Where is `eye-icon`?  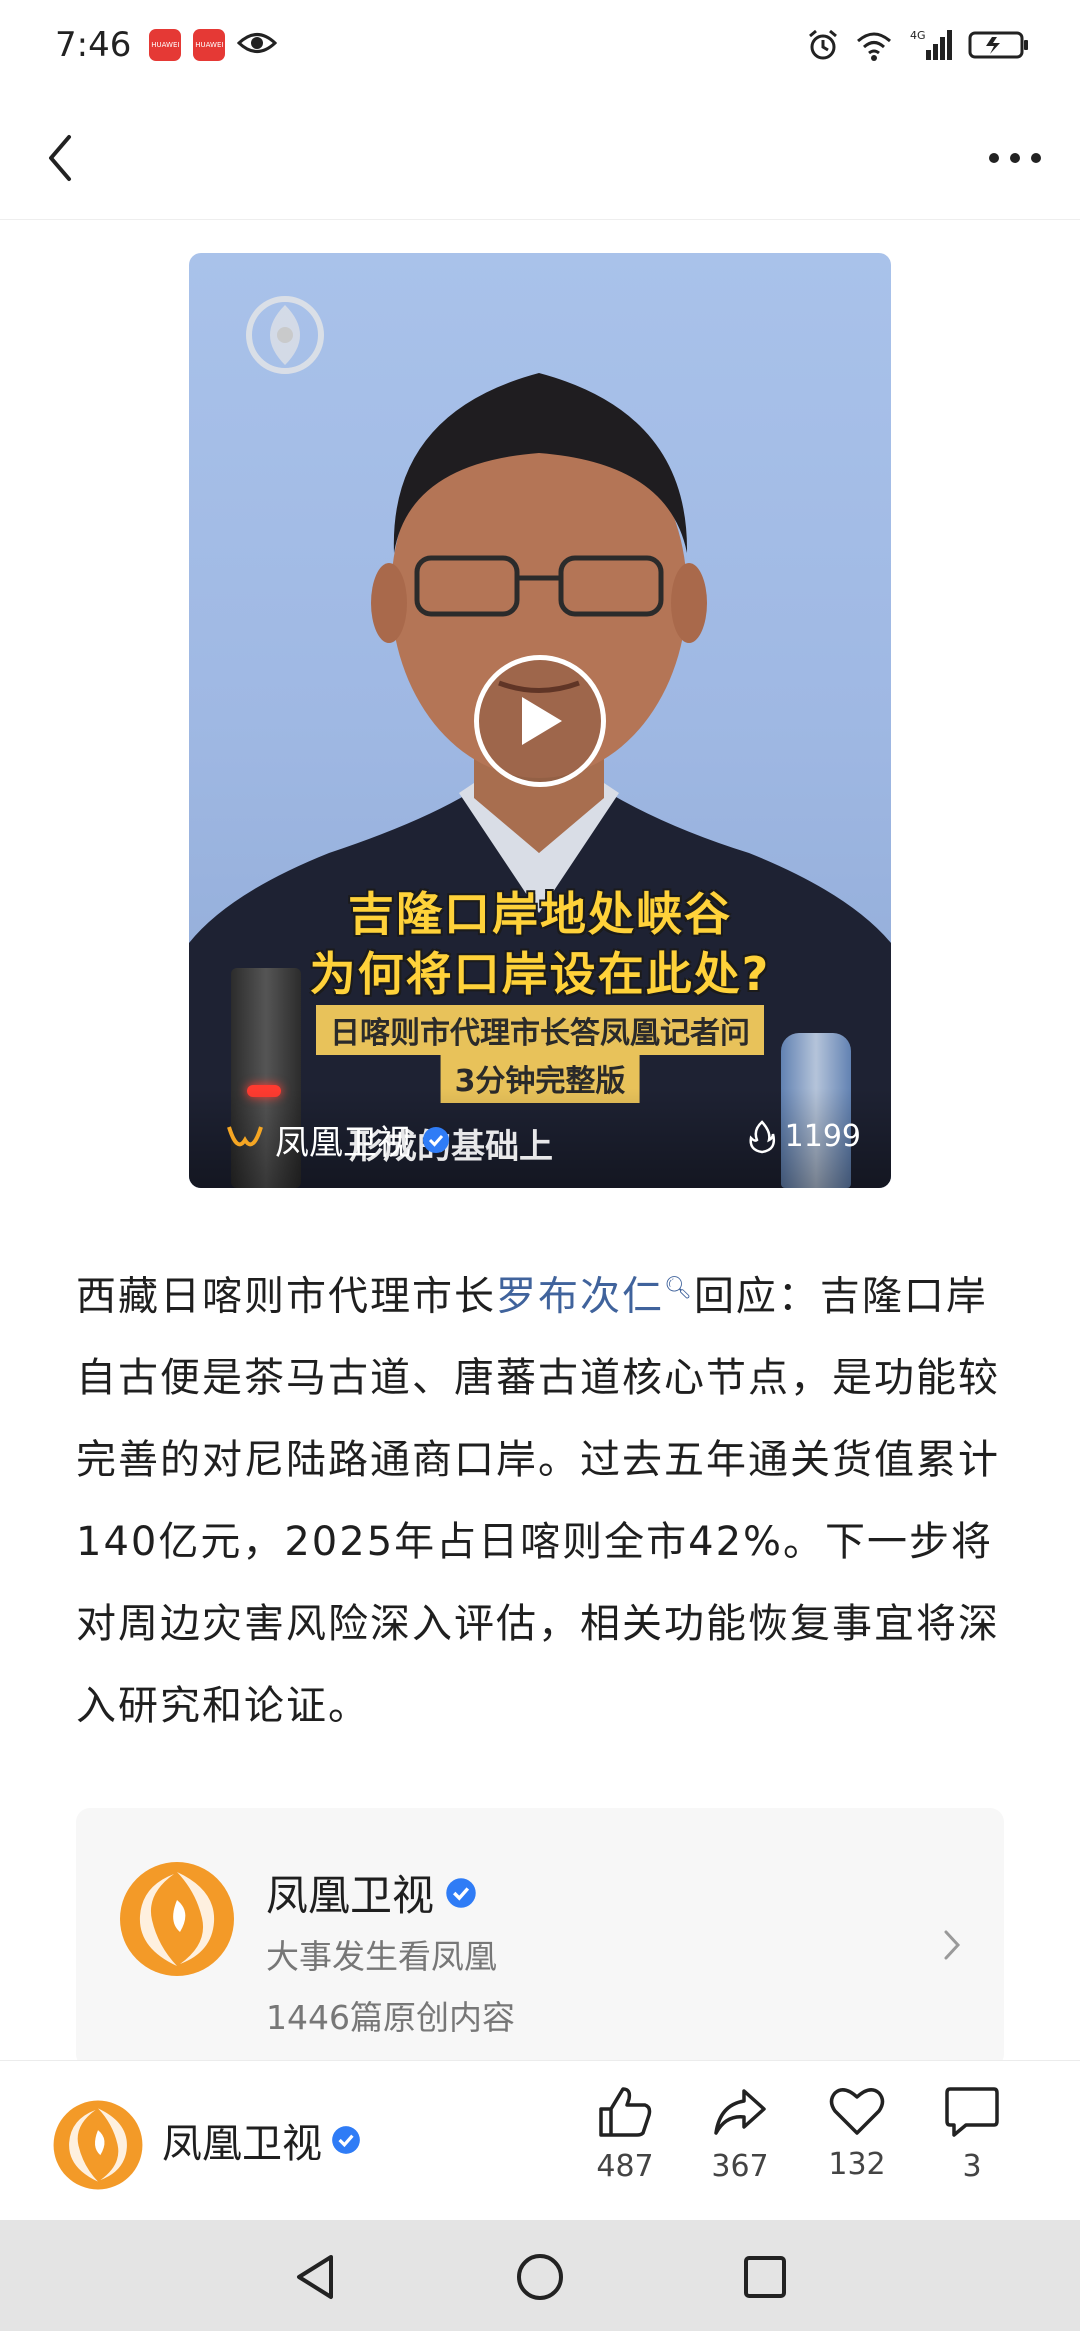
eye-icon is located at coordinates (257, 45).